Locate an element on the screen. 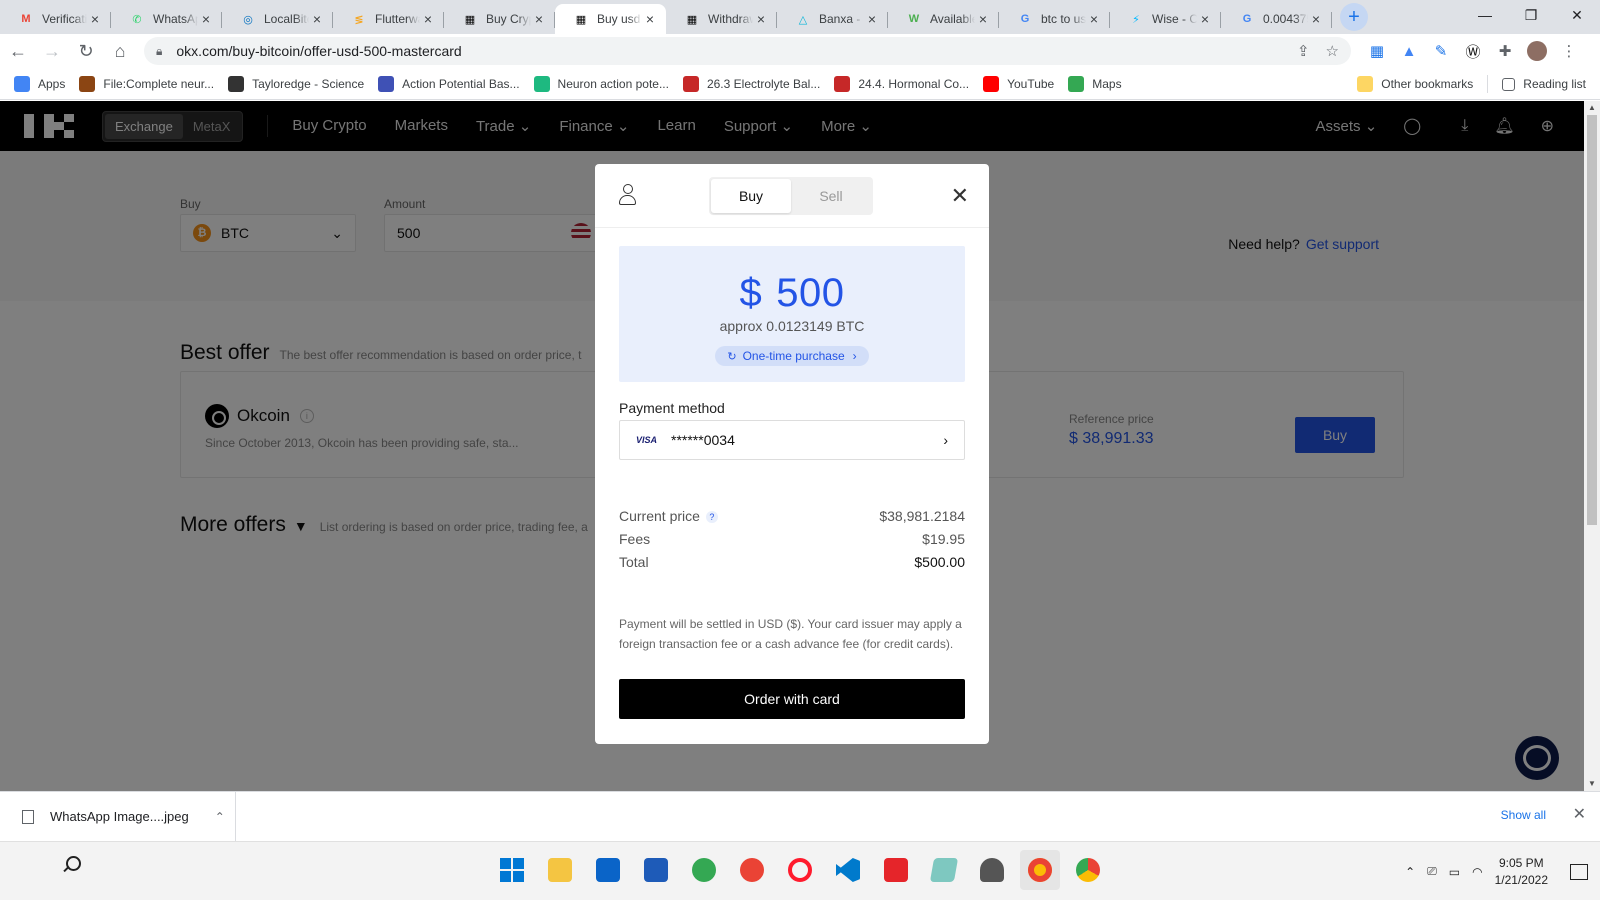  browser-tab: △ Banxa - B× is located at coordinates (832, 19).